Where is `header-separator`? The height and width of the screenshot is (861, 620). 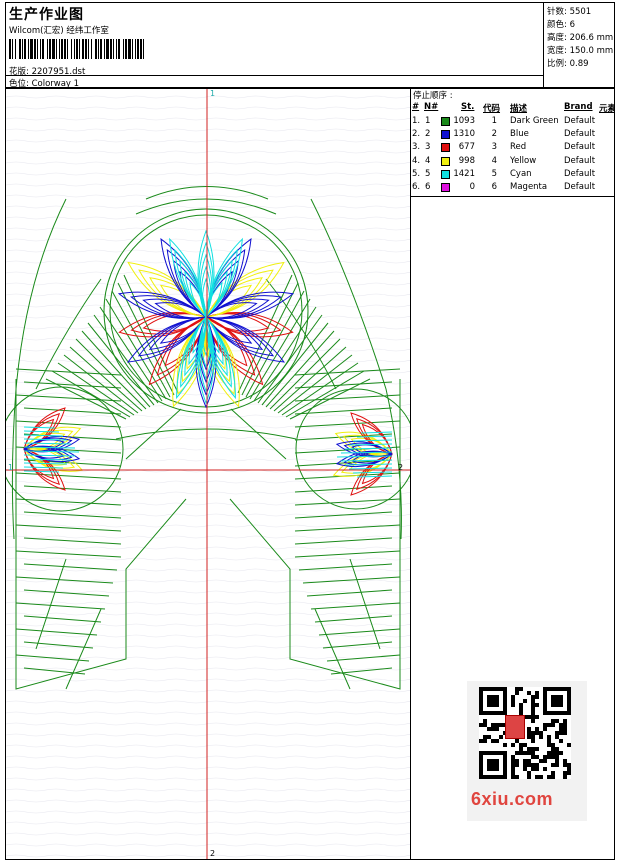
header-separator is located at coordinates (274, 75).